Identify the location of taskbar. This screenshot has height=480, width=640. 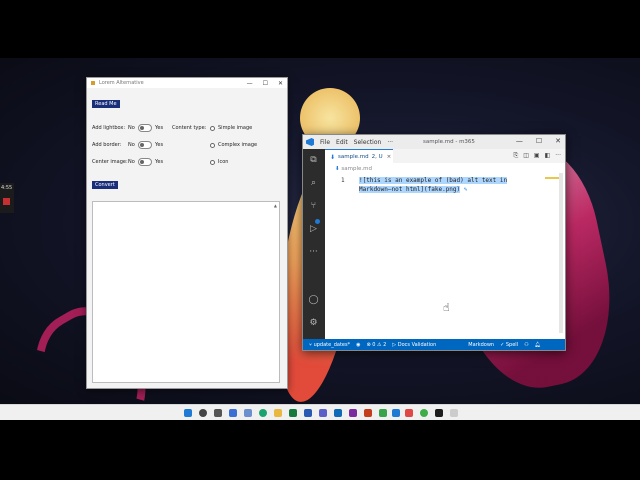
(320, 412).